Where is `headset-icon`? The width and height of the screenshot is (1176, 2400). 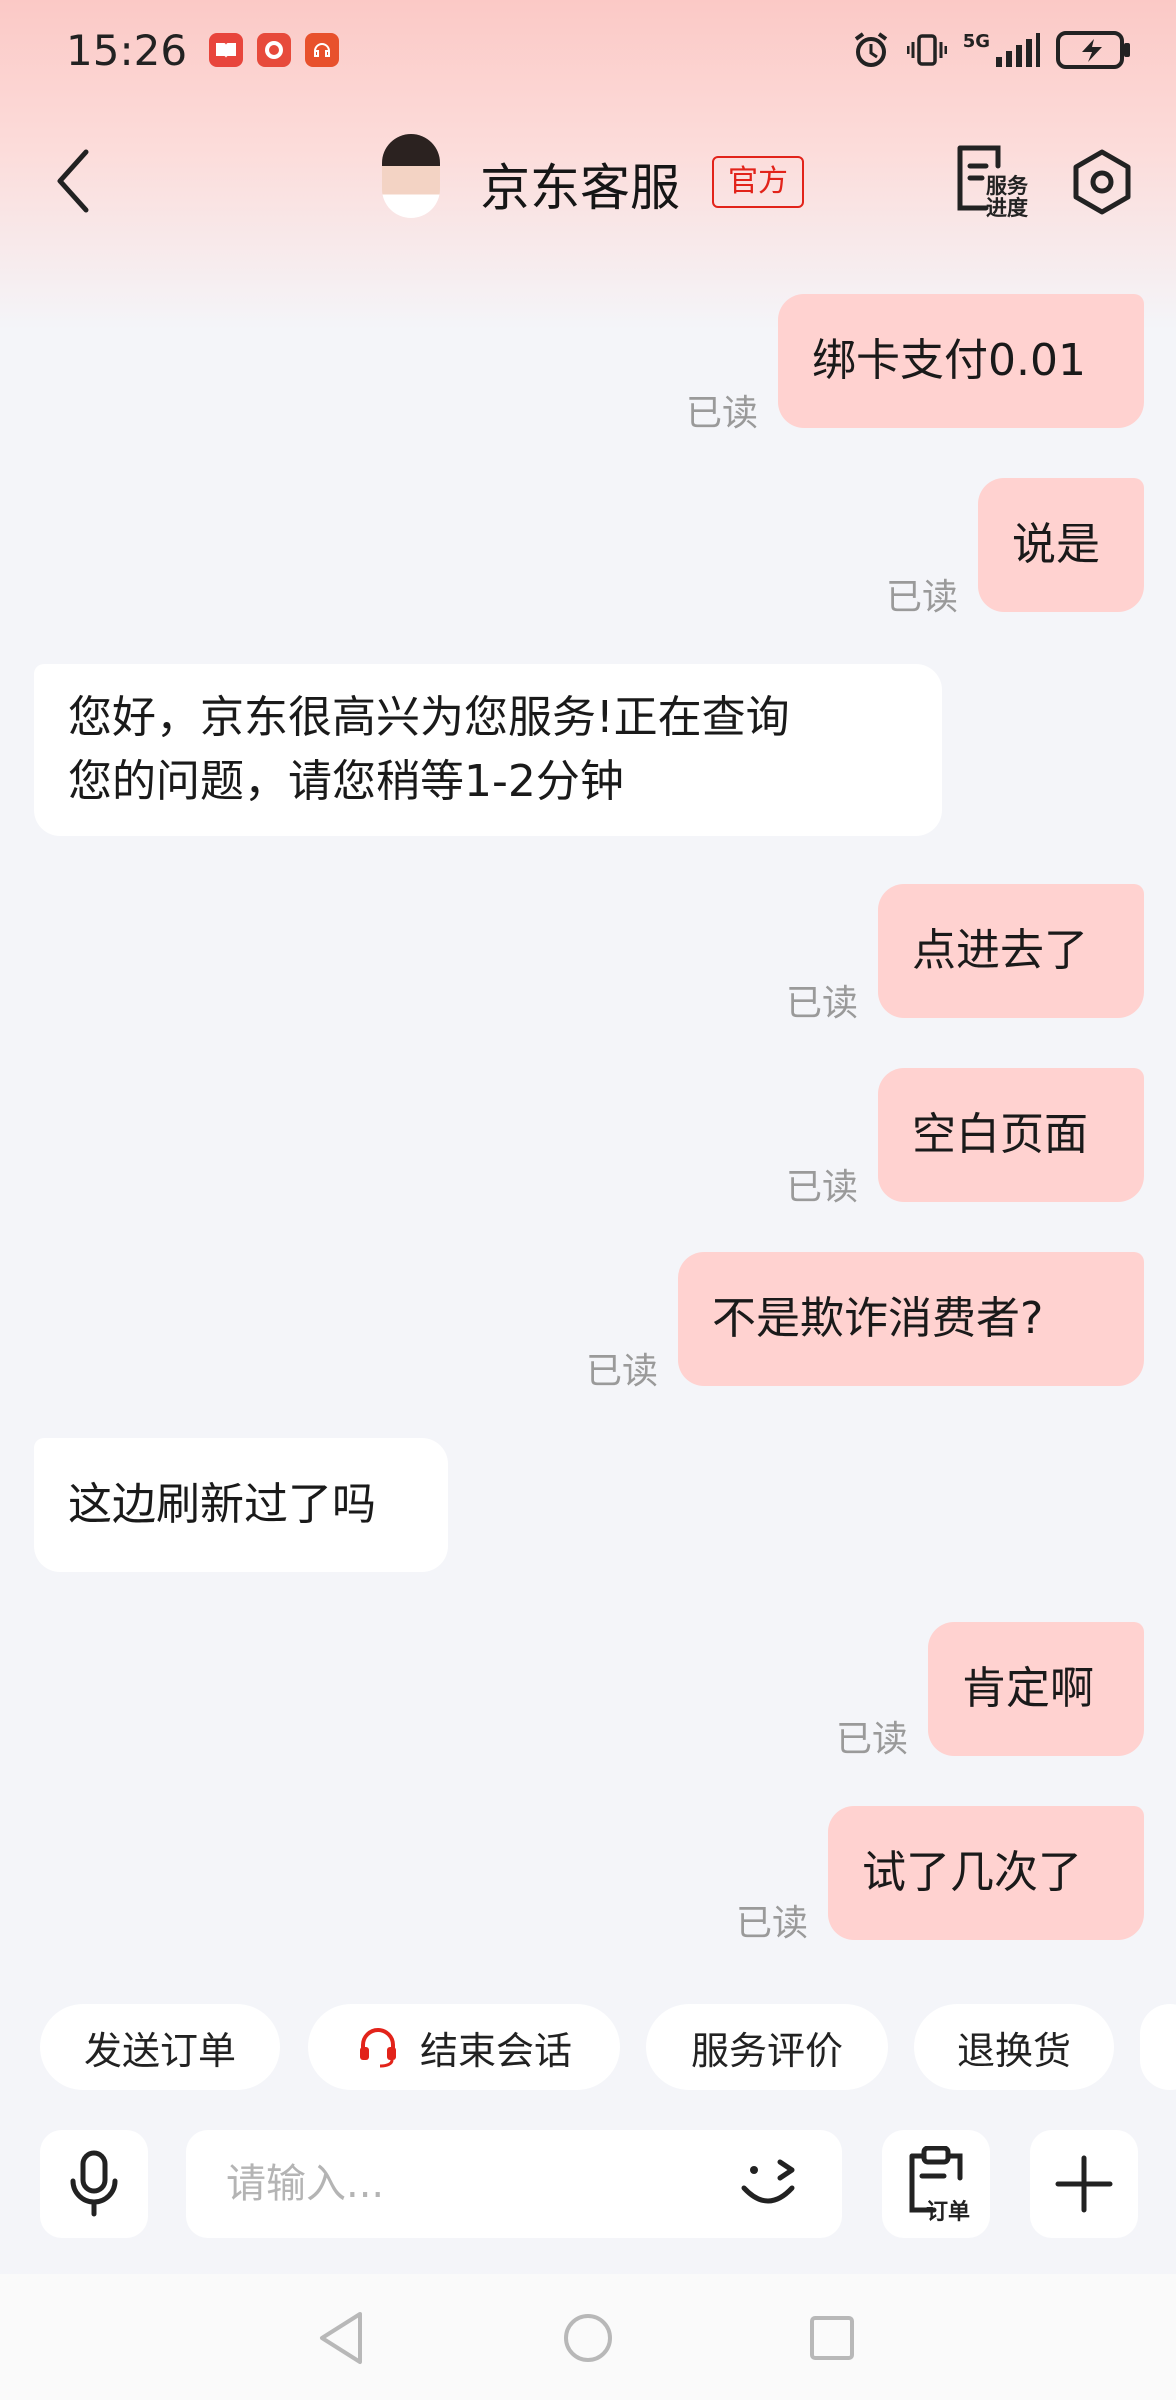
headset-icon is located at coordinates (377, 2048).